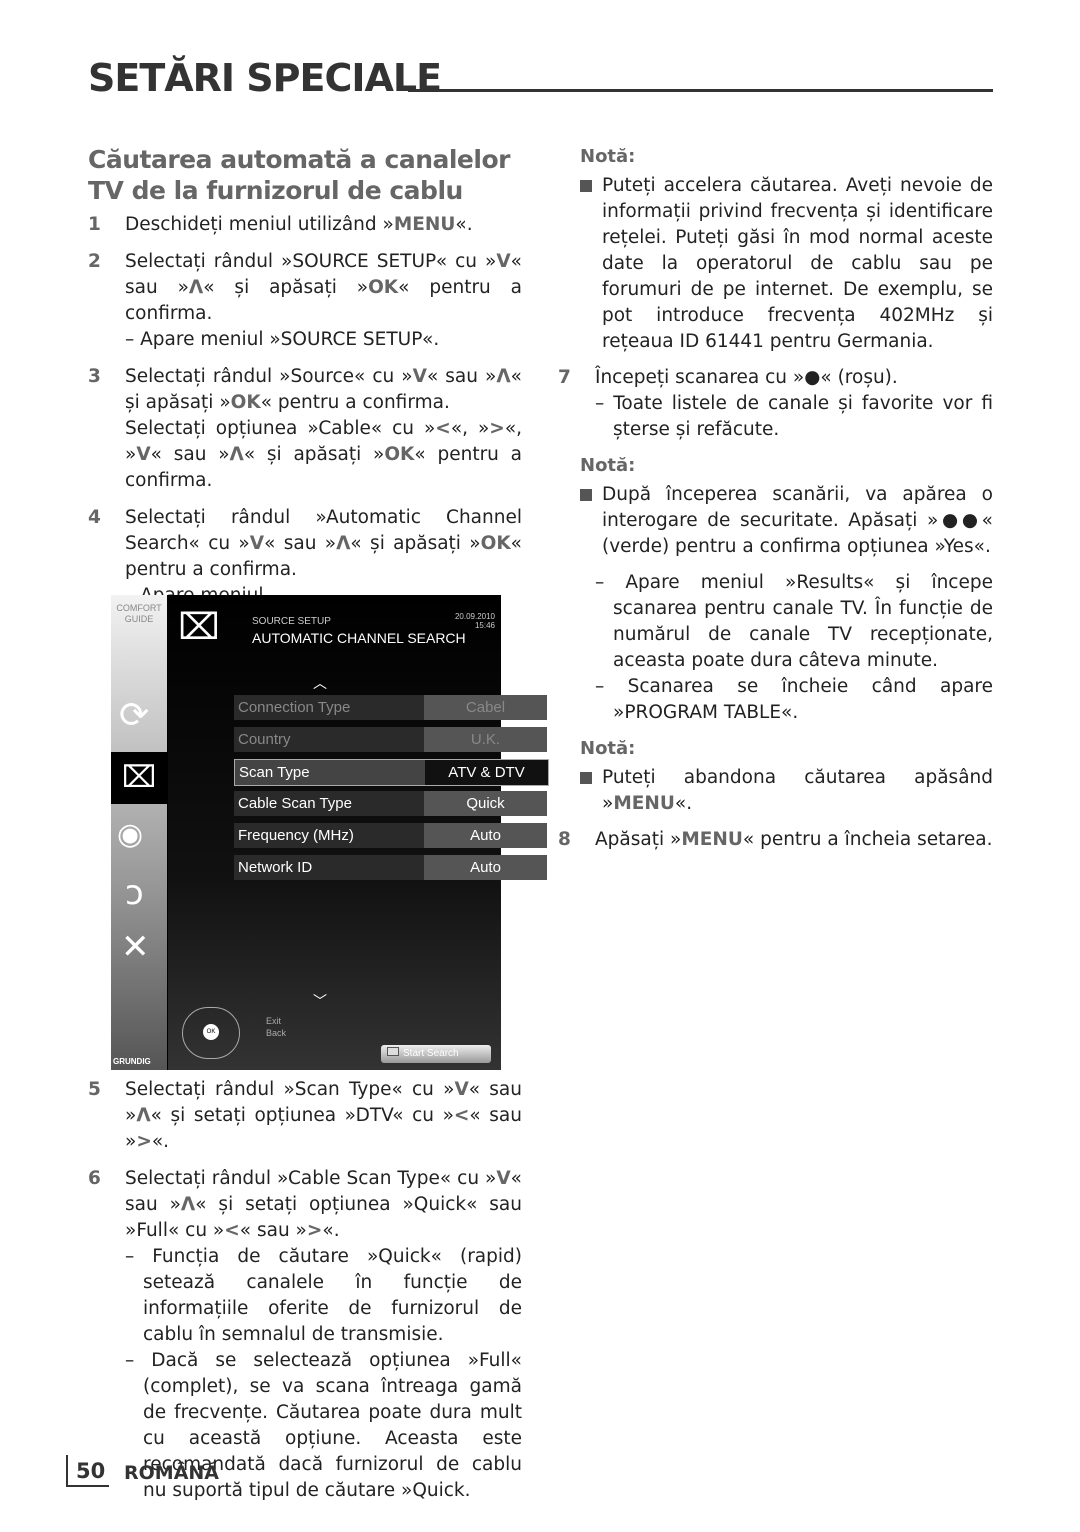 The height and width of the screenshot is (1532, 1080). I want to click on menu-row-label: Frequency (MHz), so click(296, 835).